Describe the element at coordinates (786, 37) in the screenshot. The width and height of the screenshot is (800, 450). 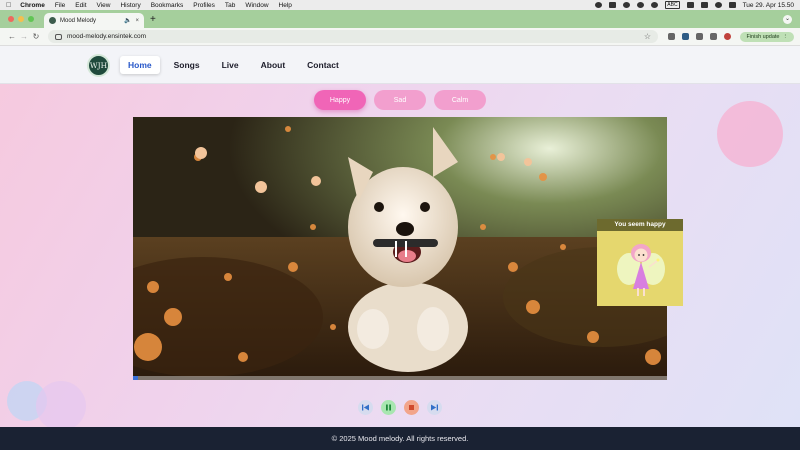
I see `more-menu-icon: ⋮` at that location.